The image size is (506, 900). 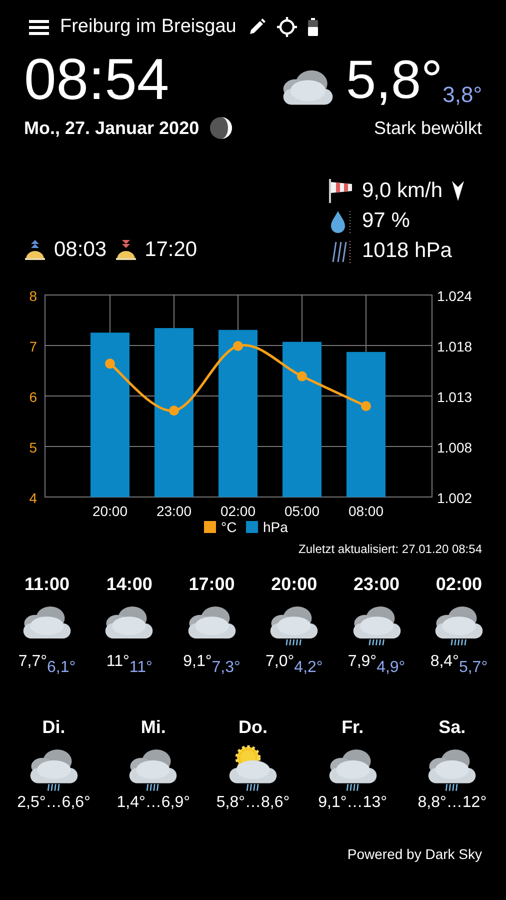 I want to click on sunrise-icon, so click(x=35, y=250).